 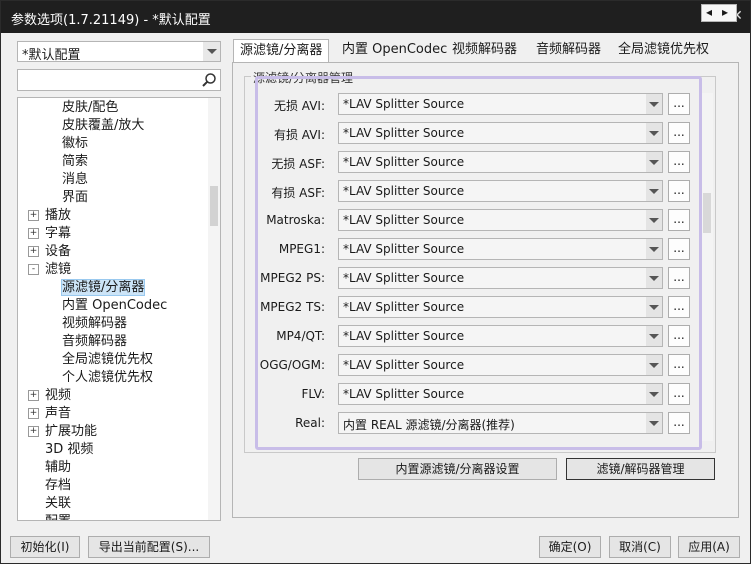 I want to click on tree-item: + 字幕, so click(x=49, y=234).